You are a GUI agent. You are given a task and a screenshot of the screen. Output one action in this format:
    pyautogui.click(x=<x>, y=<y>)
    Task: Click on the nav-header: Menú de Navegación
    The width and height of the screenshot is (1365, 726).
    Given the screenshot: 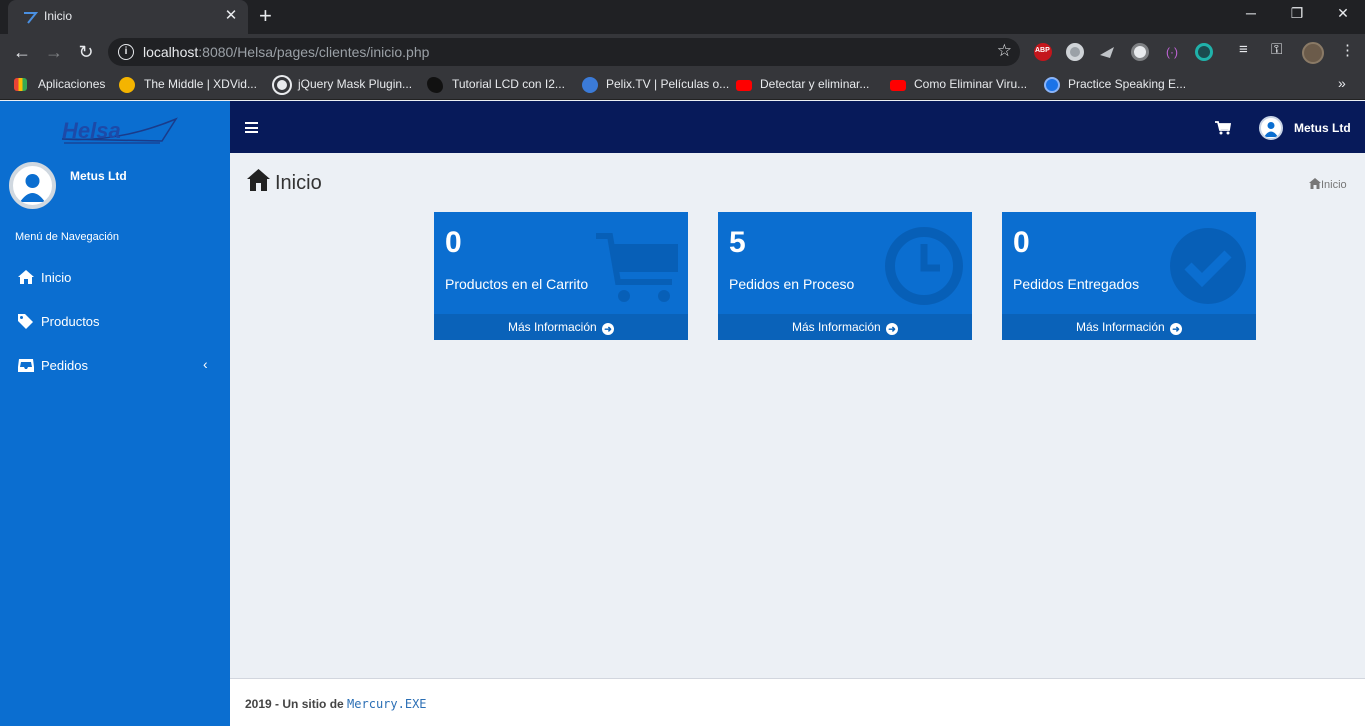 What is the action you would take?
    pyautogui.click(x=67, y=237)
    